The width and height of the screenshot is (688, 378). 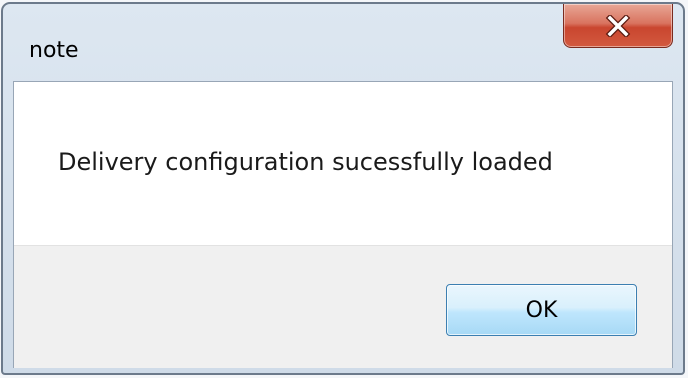 I want to click on close-icon, so click(x=618, y=25).